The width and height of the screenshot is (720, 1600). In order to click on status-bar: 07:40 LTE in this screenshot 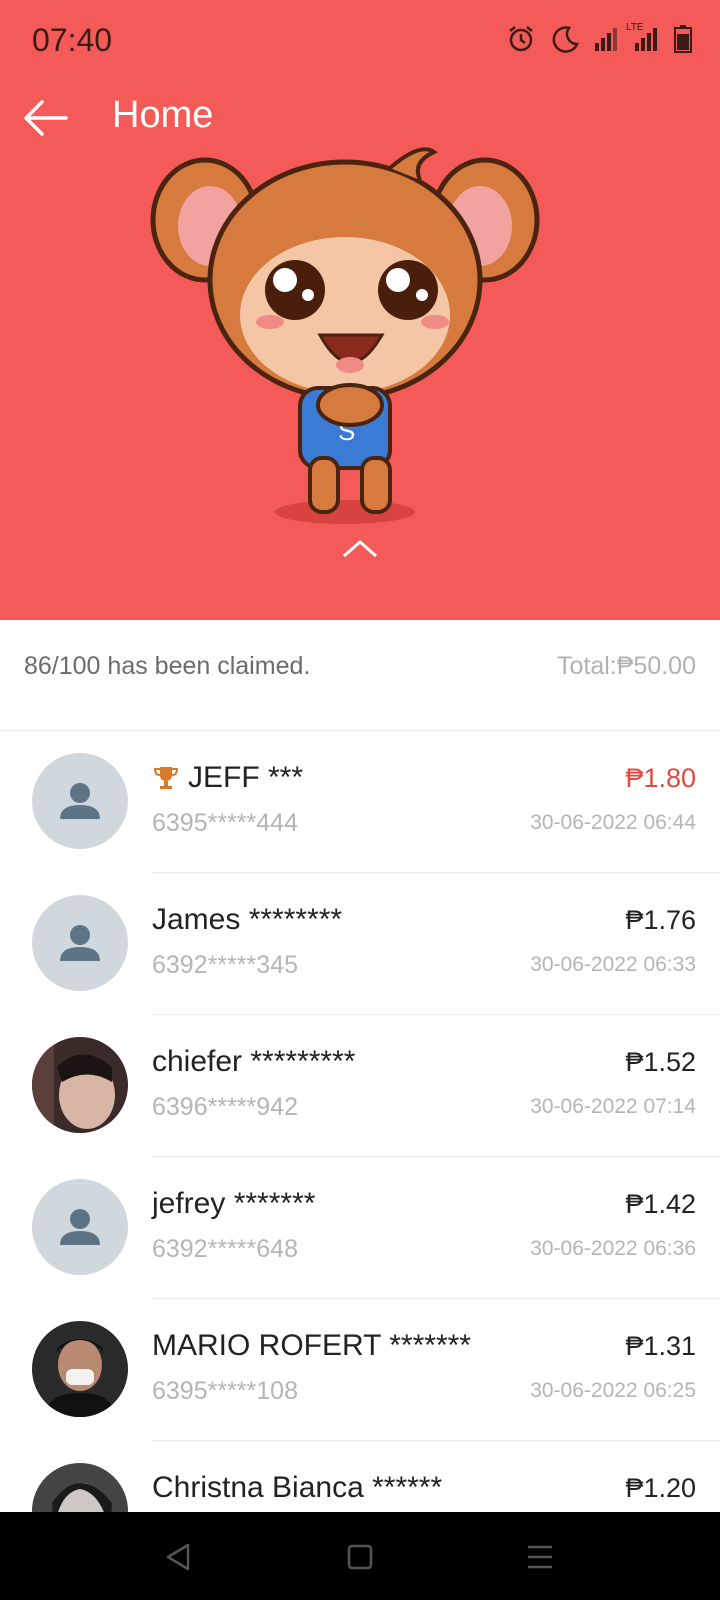, I will do `click(360, 42)`.